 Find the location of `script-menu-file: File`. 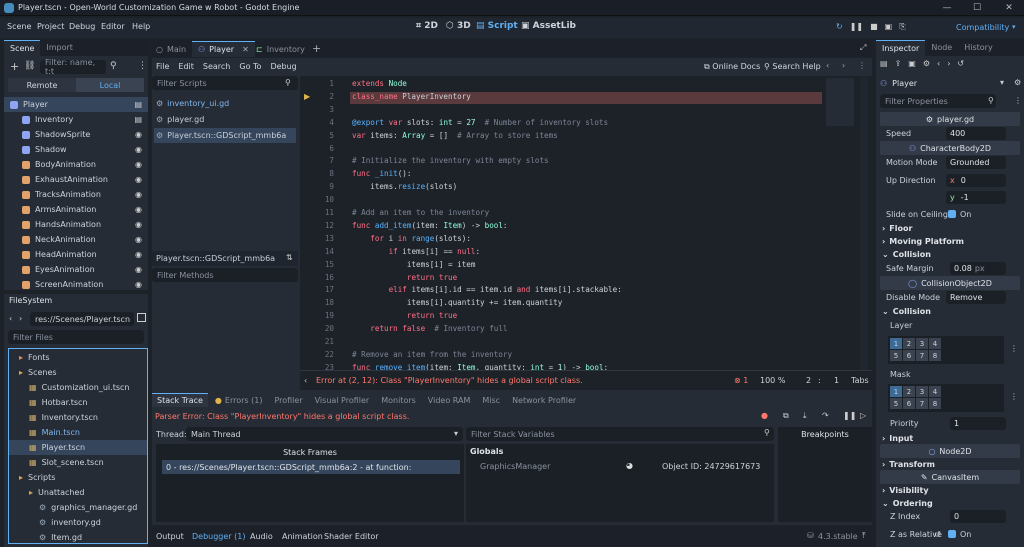

script-menu-file: File is located at coordinates (162, 66).